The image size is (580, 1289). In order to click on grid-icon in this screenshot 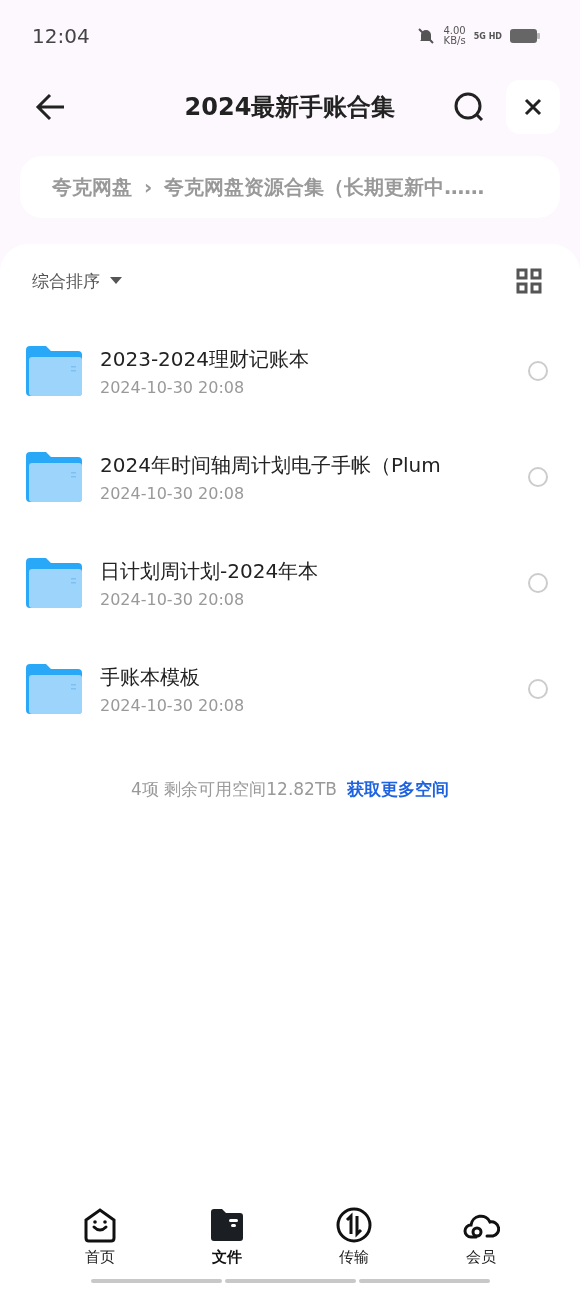, I will do `click(529, 281)`.